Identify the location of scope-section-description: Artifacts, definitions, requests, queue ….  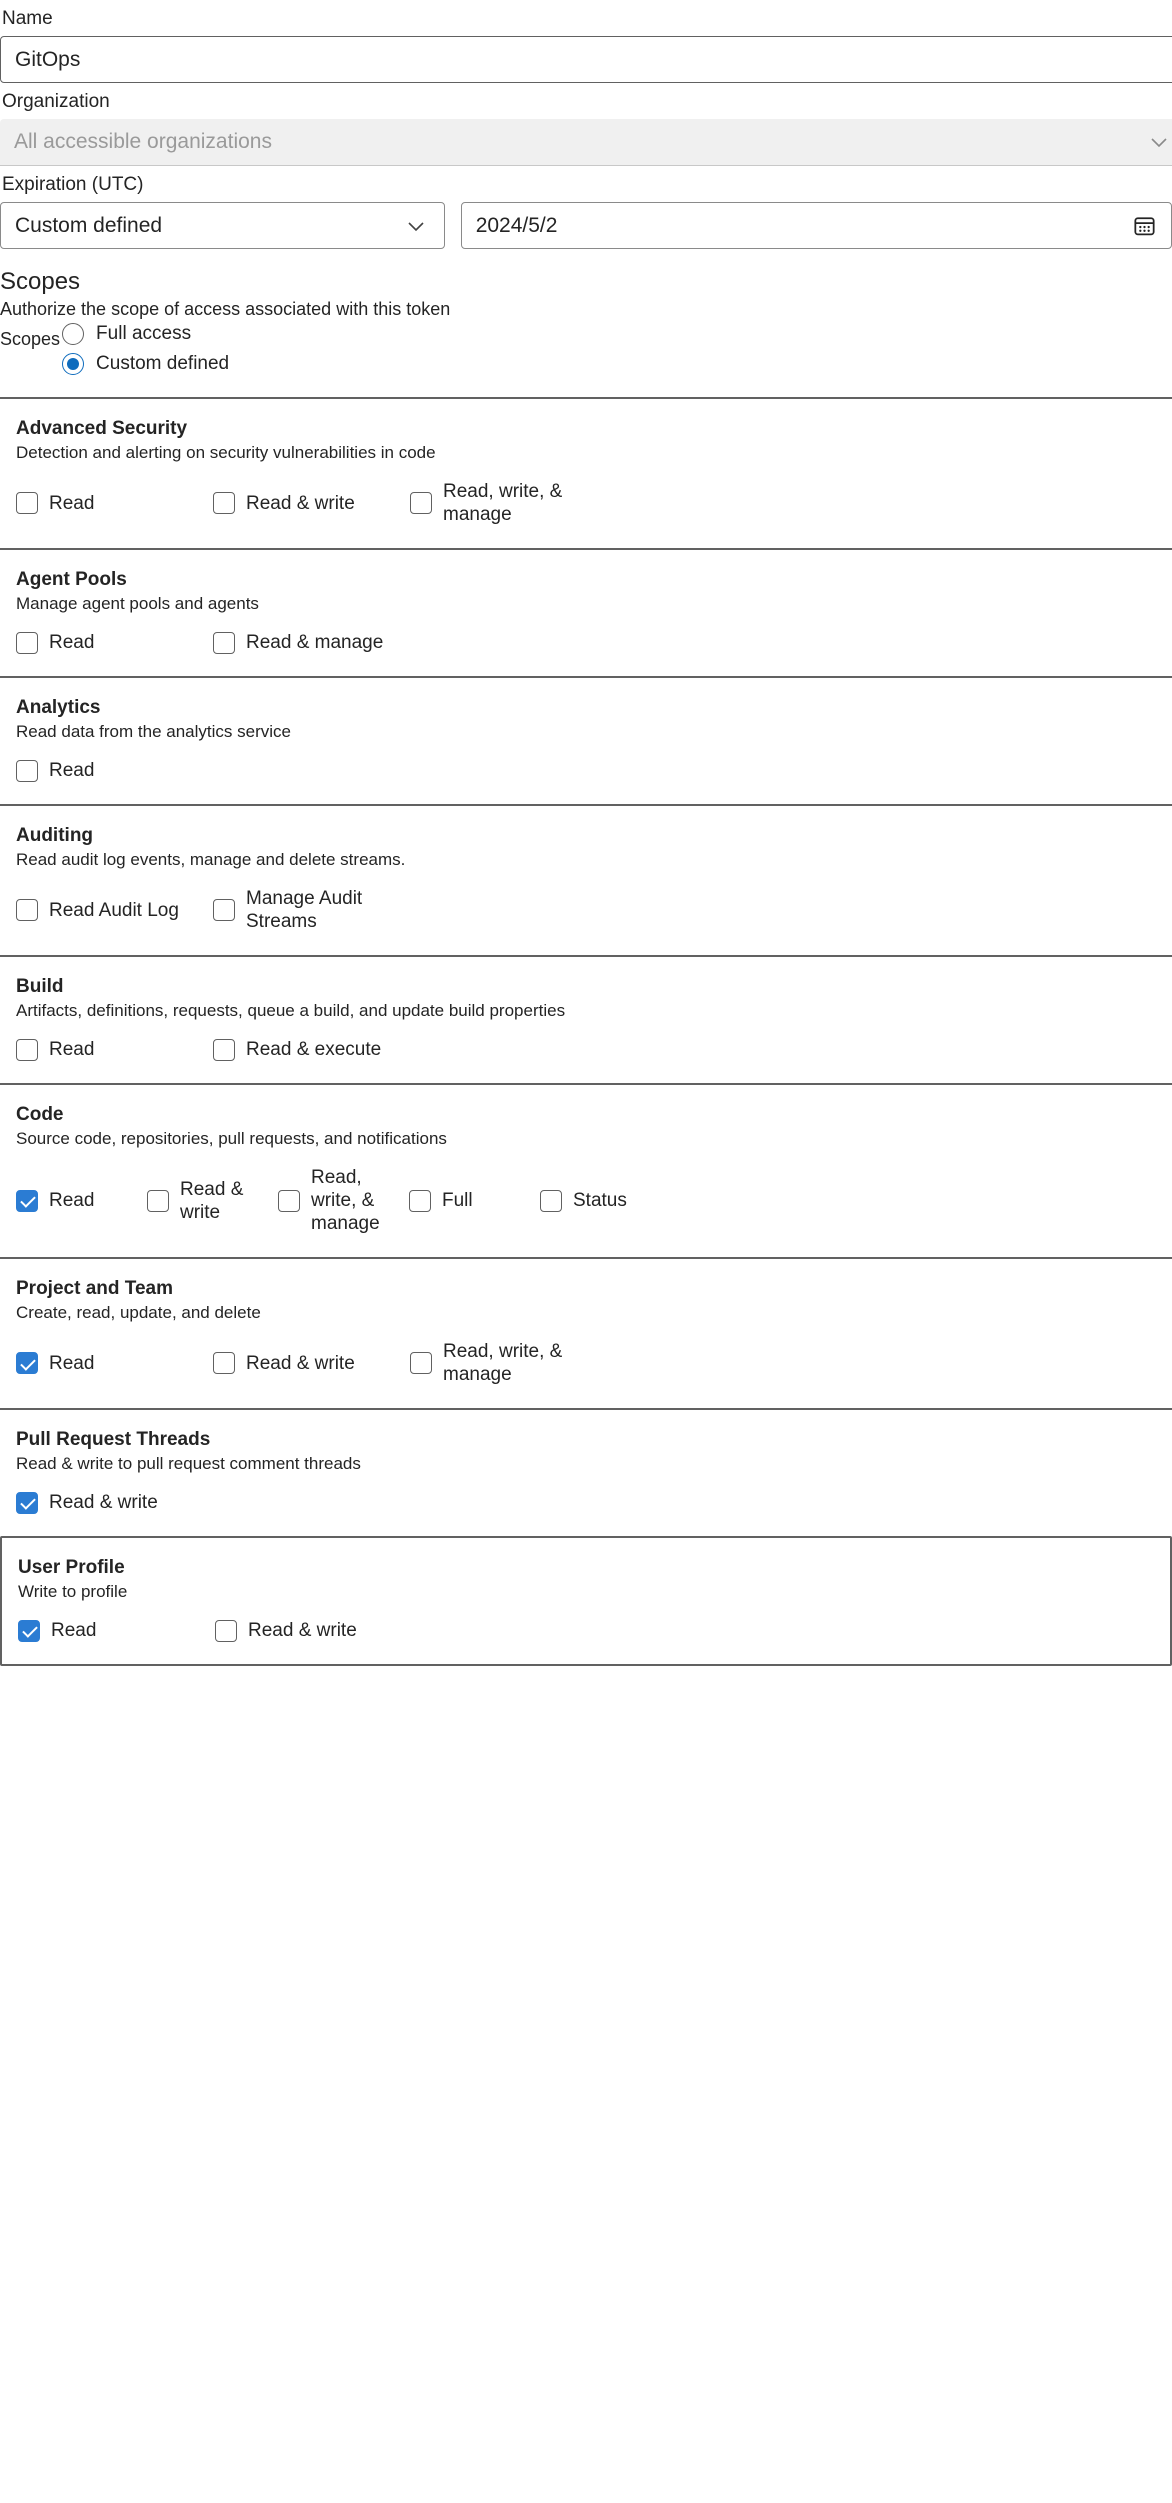
(291, 1010).